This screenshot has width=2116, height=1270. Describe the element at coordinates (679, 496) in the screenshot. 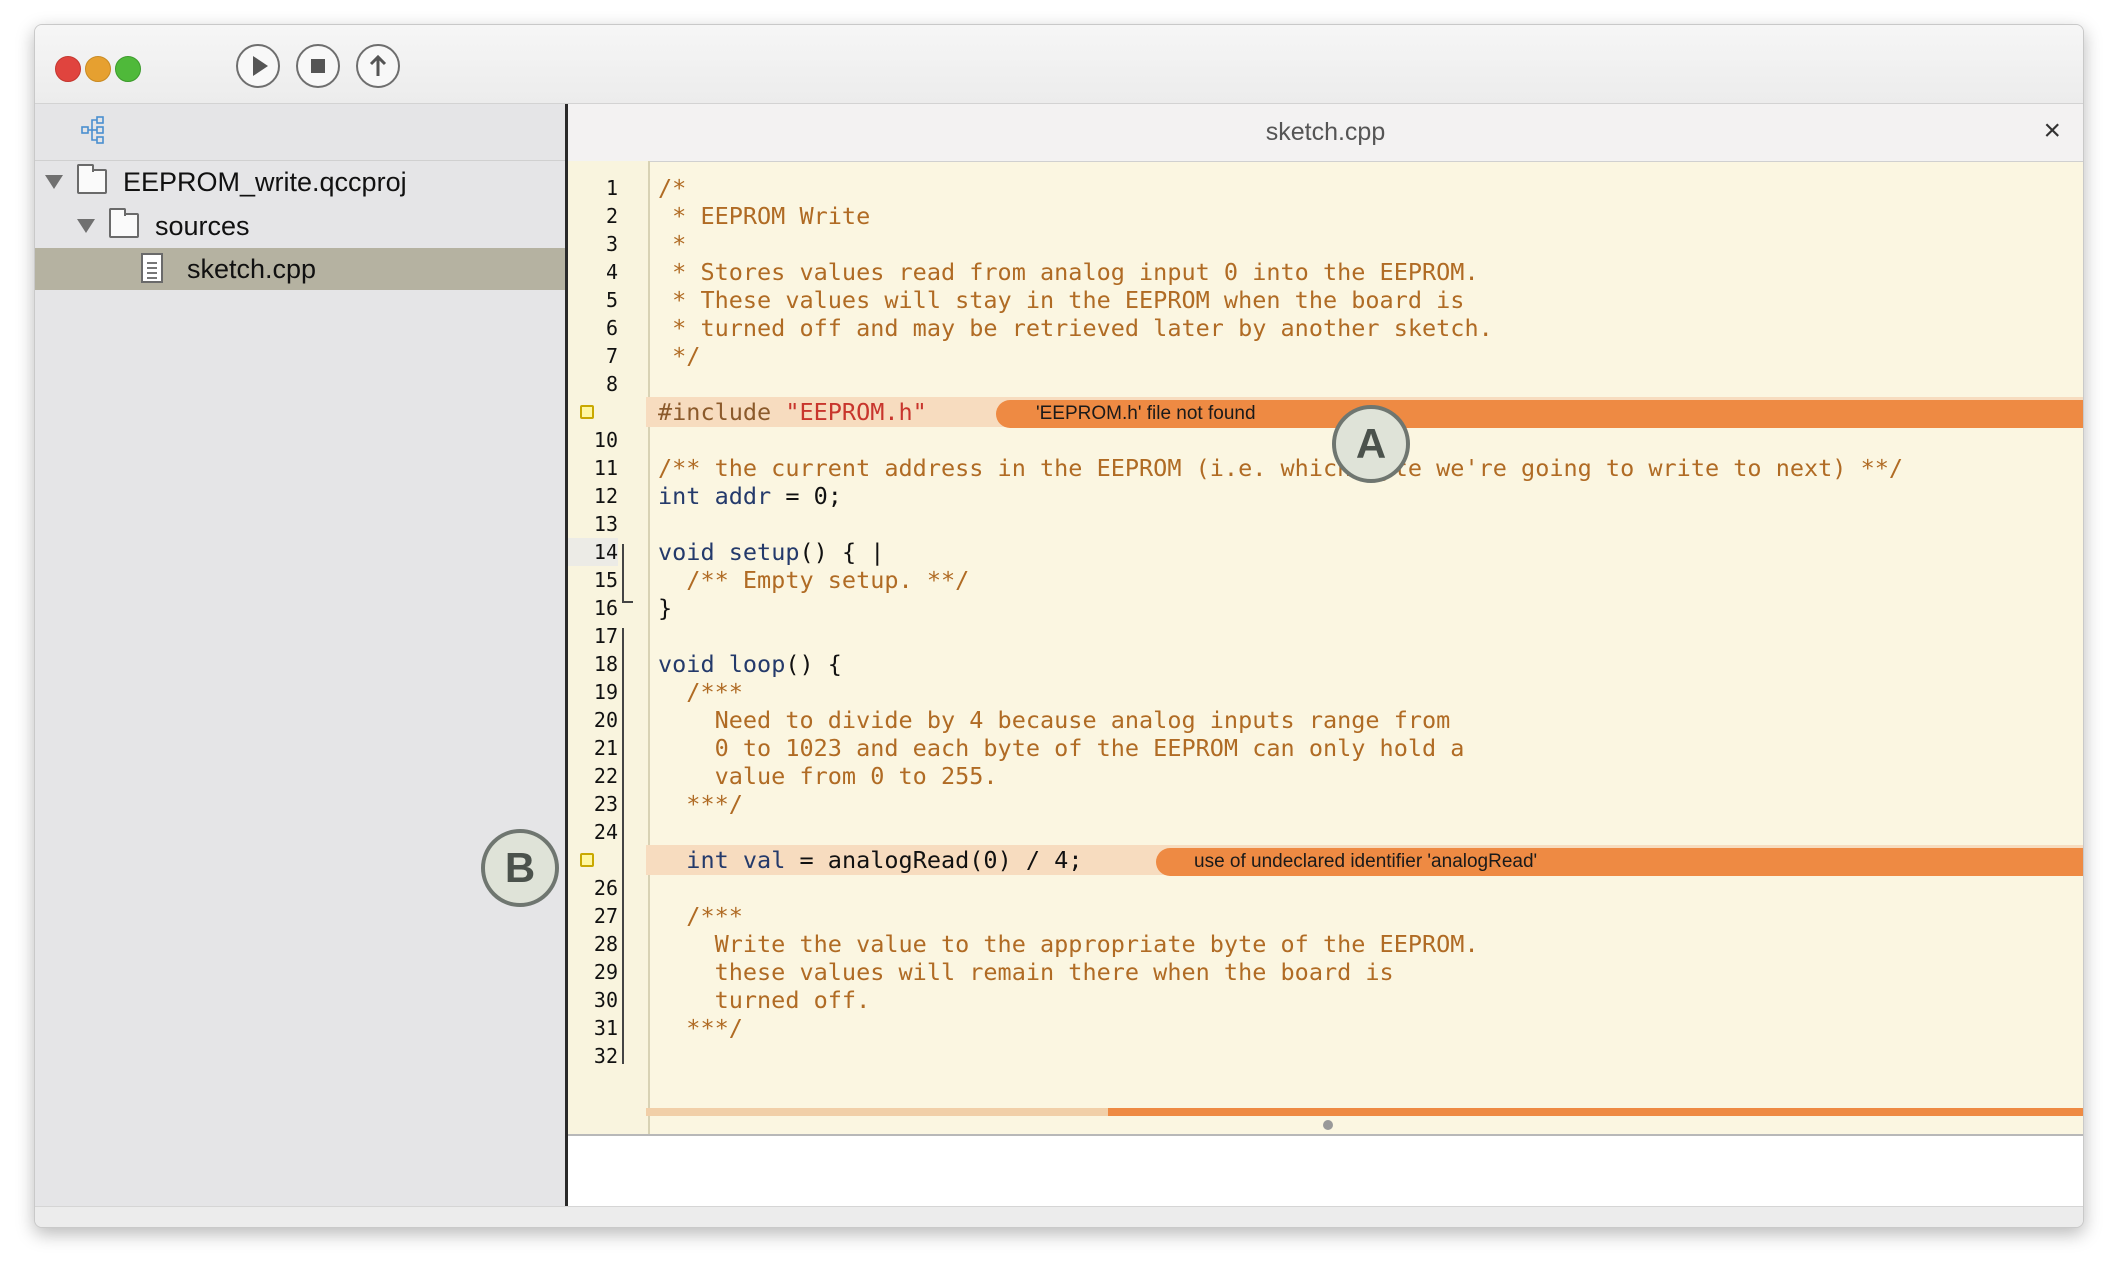

I see `keyword: int` at that location.